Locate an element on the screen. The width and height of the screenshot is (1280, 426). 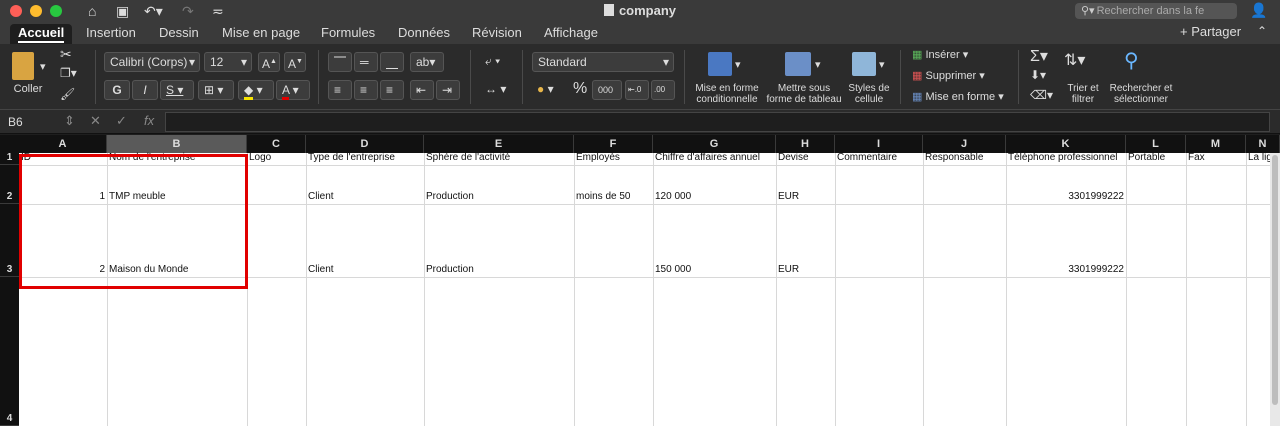
column-header-c: C is located at coordinates (276, 144).